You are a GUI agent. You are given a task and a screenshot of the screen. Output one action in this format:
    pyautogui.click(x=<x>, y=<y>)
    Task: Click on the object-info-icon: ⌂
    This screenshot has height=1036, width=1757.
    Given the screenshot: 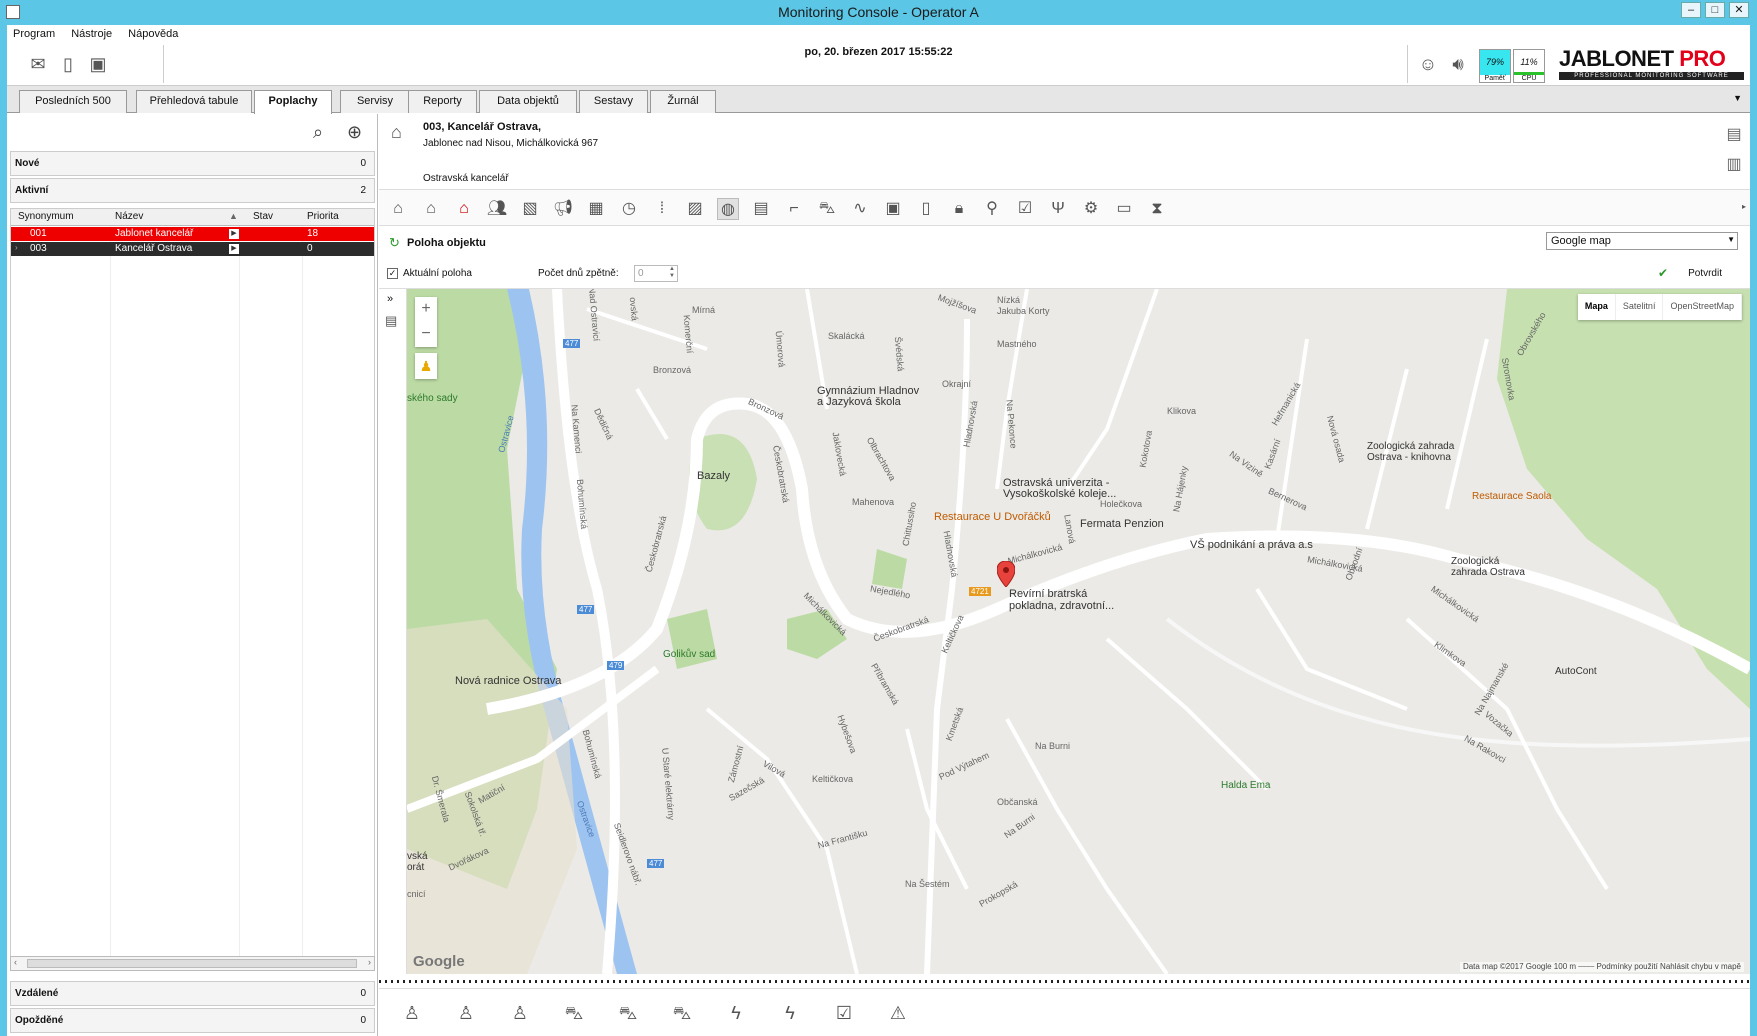 What is the action you would take?
    pyautogui.click(x=431, y=209)
    